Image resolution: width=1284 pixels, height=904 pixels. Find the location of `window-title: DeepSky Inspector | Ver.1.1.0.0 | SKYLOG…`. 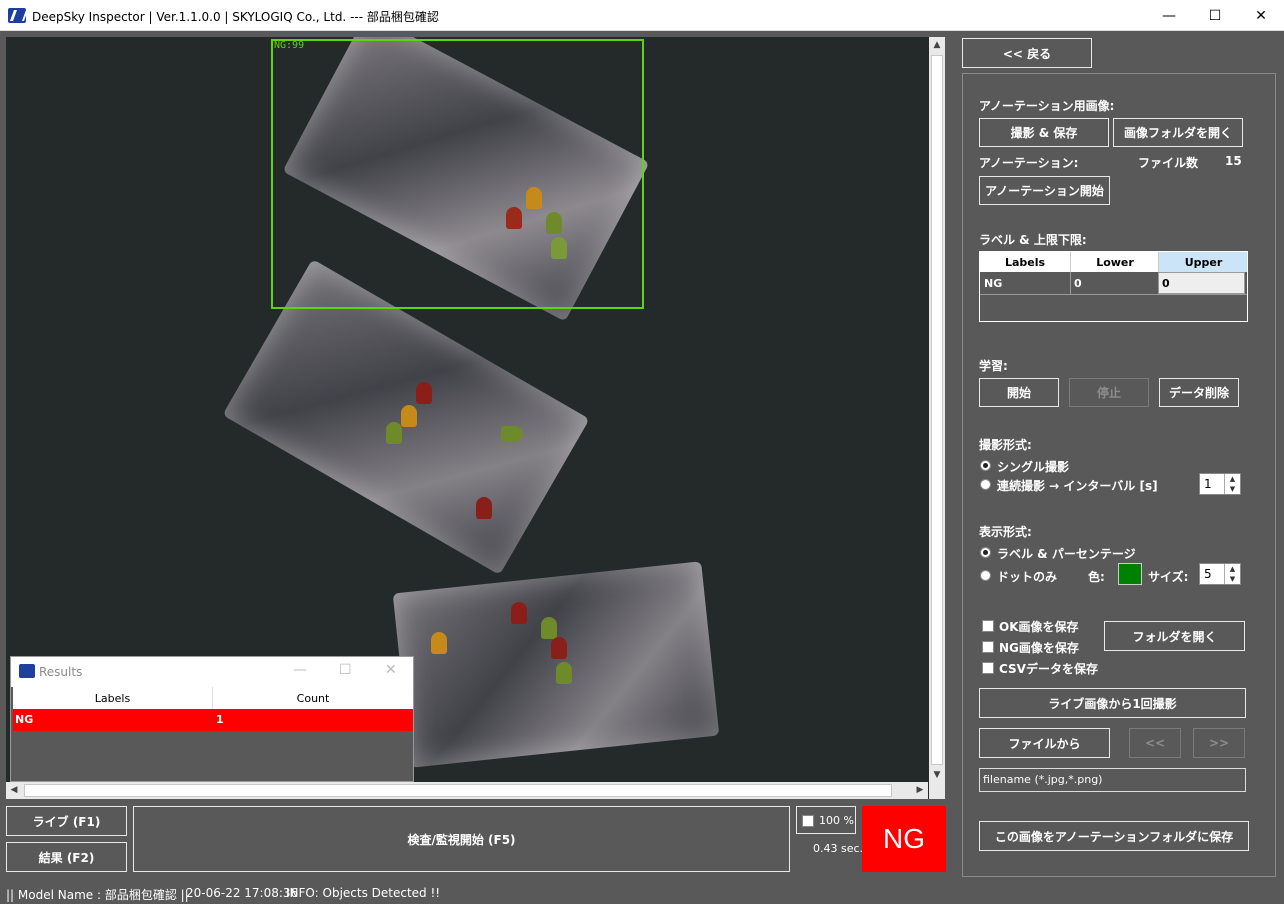

window-title: DeepSky Inspector | Ver.1.1.0.0 | SKYLOG… is located at coordinates (235, 17).